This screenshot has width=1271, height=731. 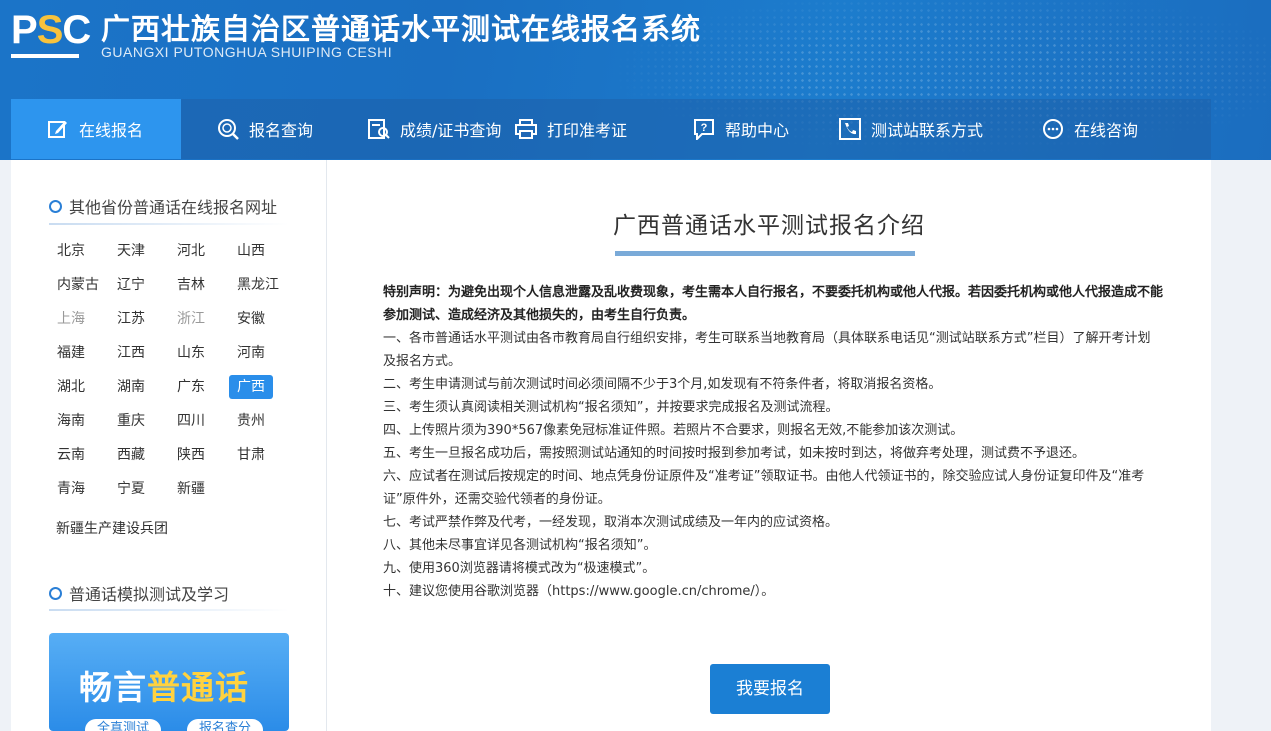 What do you see at coordinates (139, 593) in the screenshot?
I see `mock-test-heading: 普通话模拟测试及学习` at bounding box center [139, 593].